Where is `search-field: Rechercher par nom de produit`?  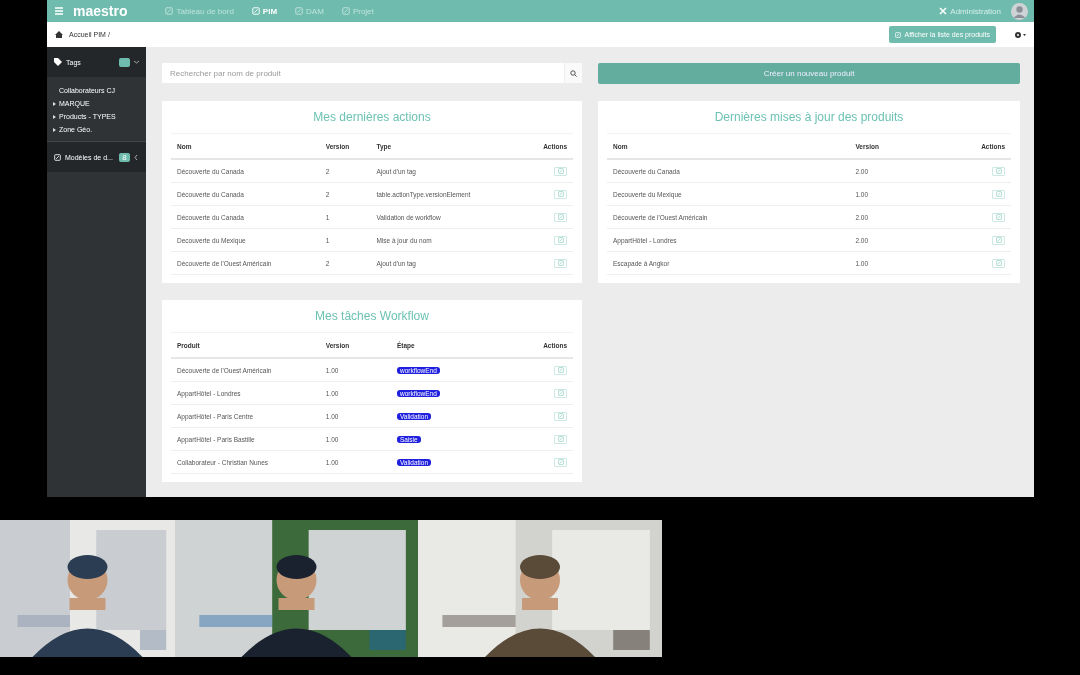
search-field: Rechercher par nom de produit is located at coordinates (363, 73).